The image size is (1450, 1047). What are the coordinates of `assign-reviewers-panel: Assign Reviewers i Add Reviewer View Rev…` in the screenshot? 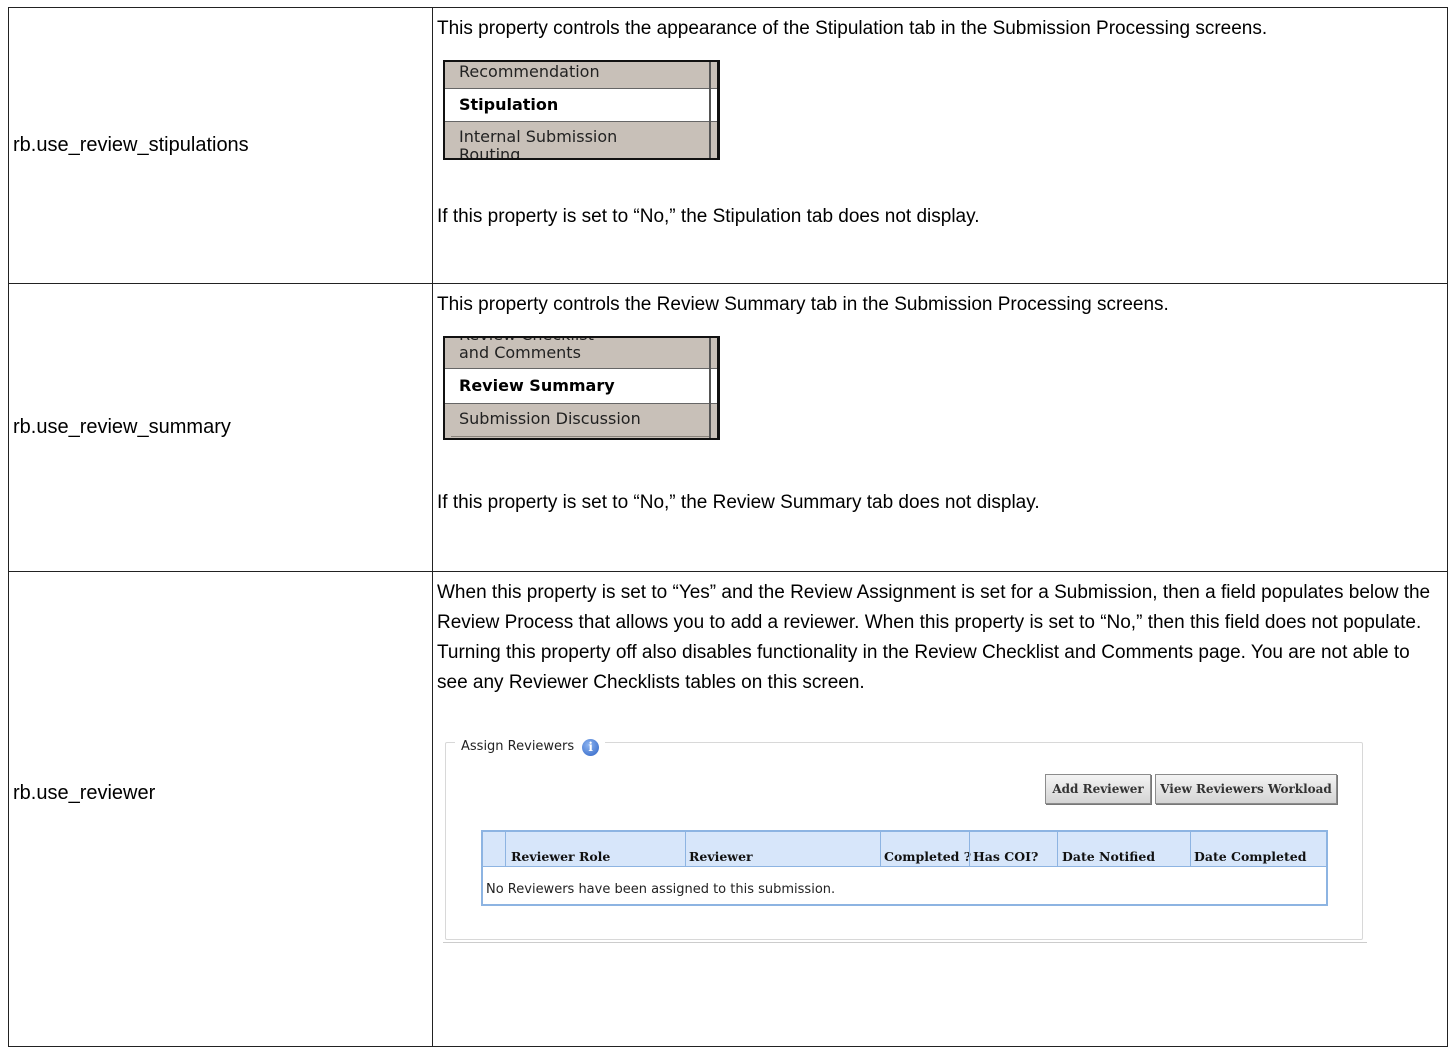 It's located at (905, 835).